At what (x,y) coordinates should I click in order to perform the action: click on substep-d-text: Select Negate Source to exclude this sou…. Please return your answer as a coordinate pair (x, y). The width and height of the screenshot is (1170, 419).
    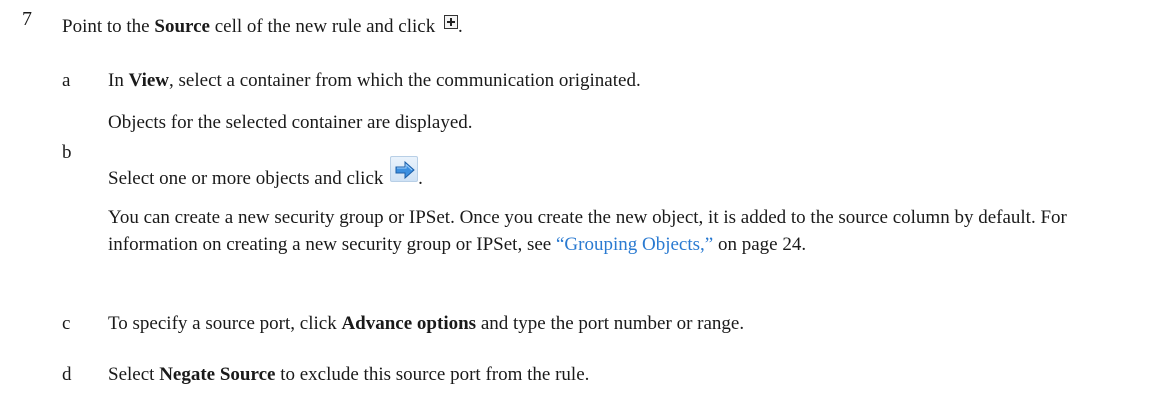
    Looking at the image, I should click on (348, 375).